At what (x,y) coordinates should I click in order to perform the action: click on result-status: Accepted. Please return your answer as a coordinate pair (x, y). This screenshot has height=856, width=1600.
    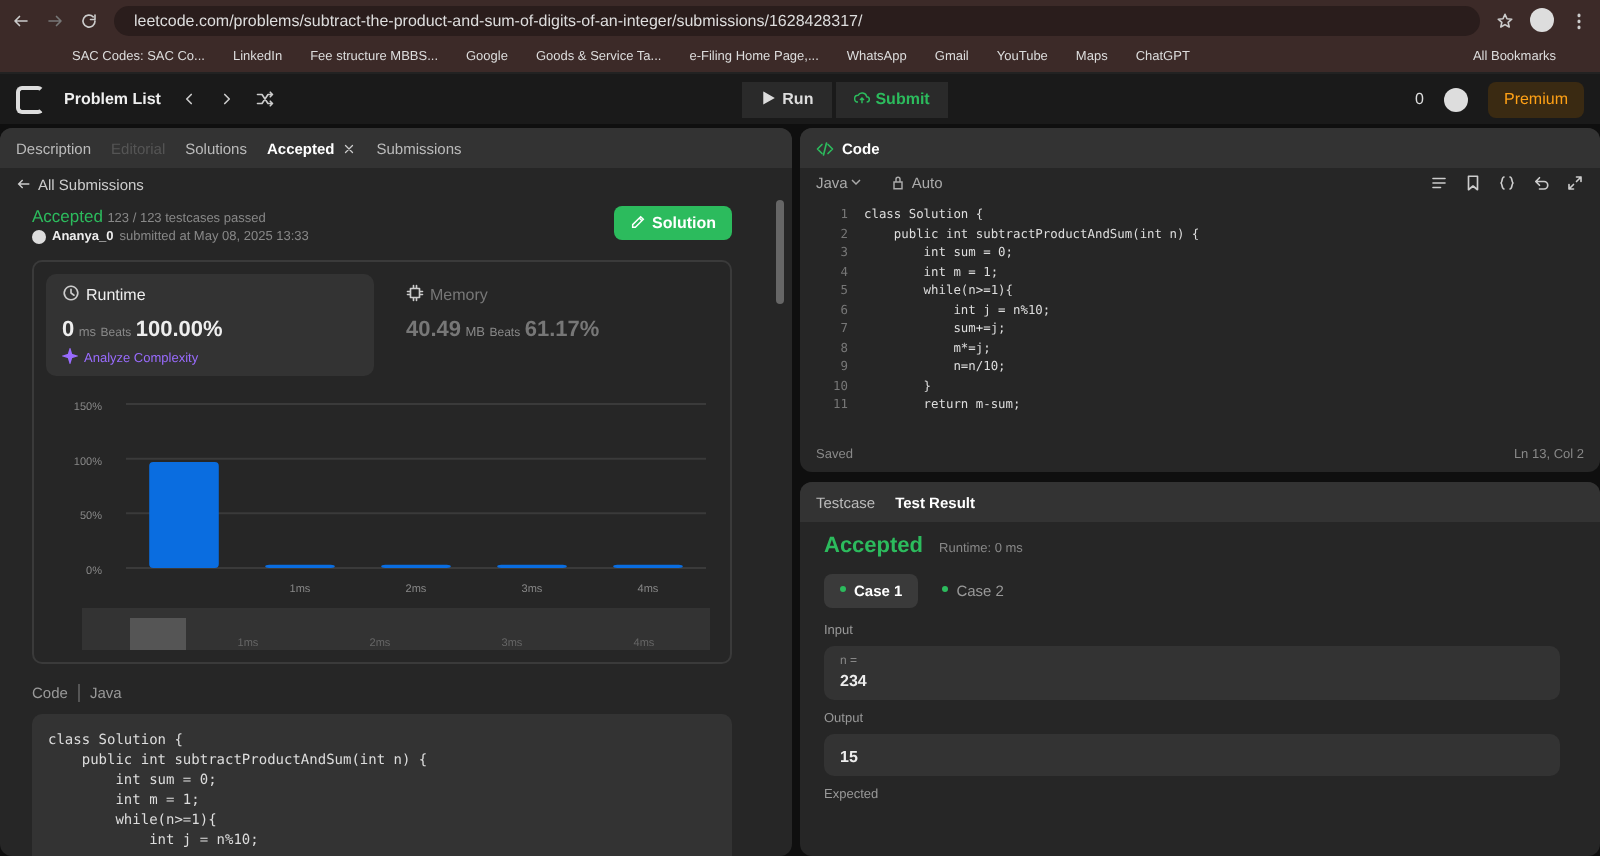
    Looking at the image, I should click on (874, 546).